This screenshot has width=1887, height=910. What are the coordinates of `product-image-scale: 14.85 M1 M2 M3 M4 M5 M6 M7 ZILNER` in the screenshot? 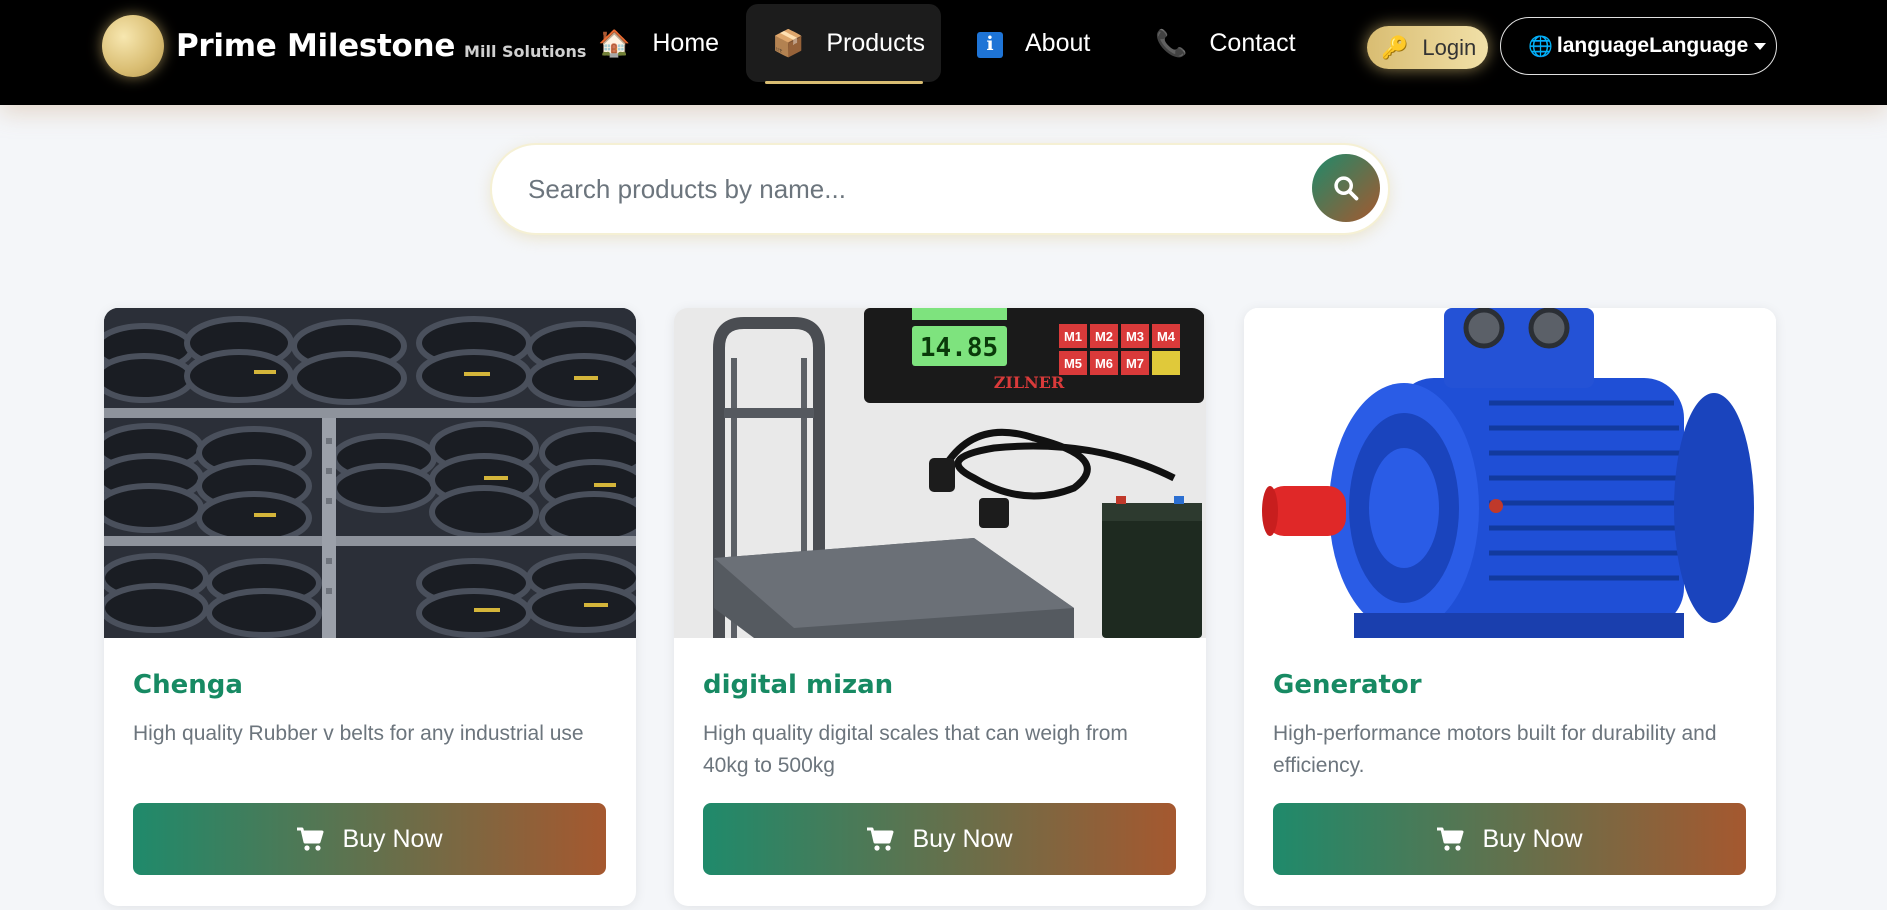 It's located at (940, 473).